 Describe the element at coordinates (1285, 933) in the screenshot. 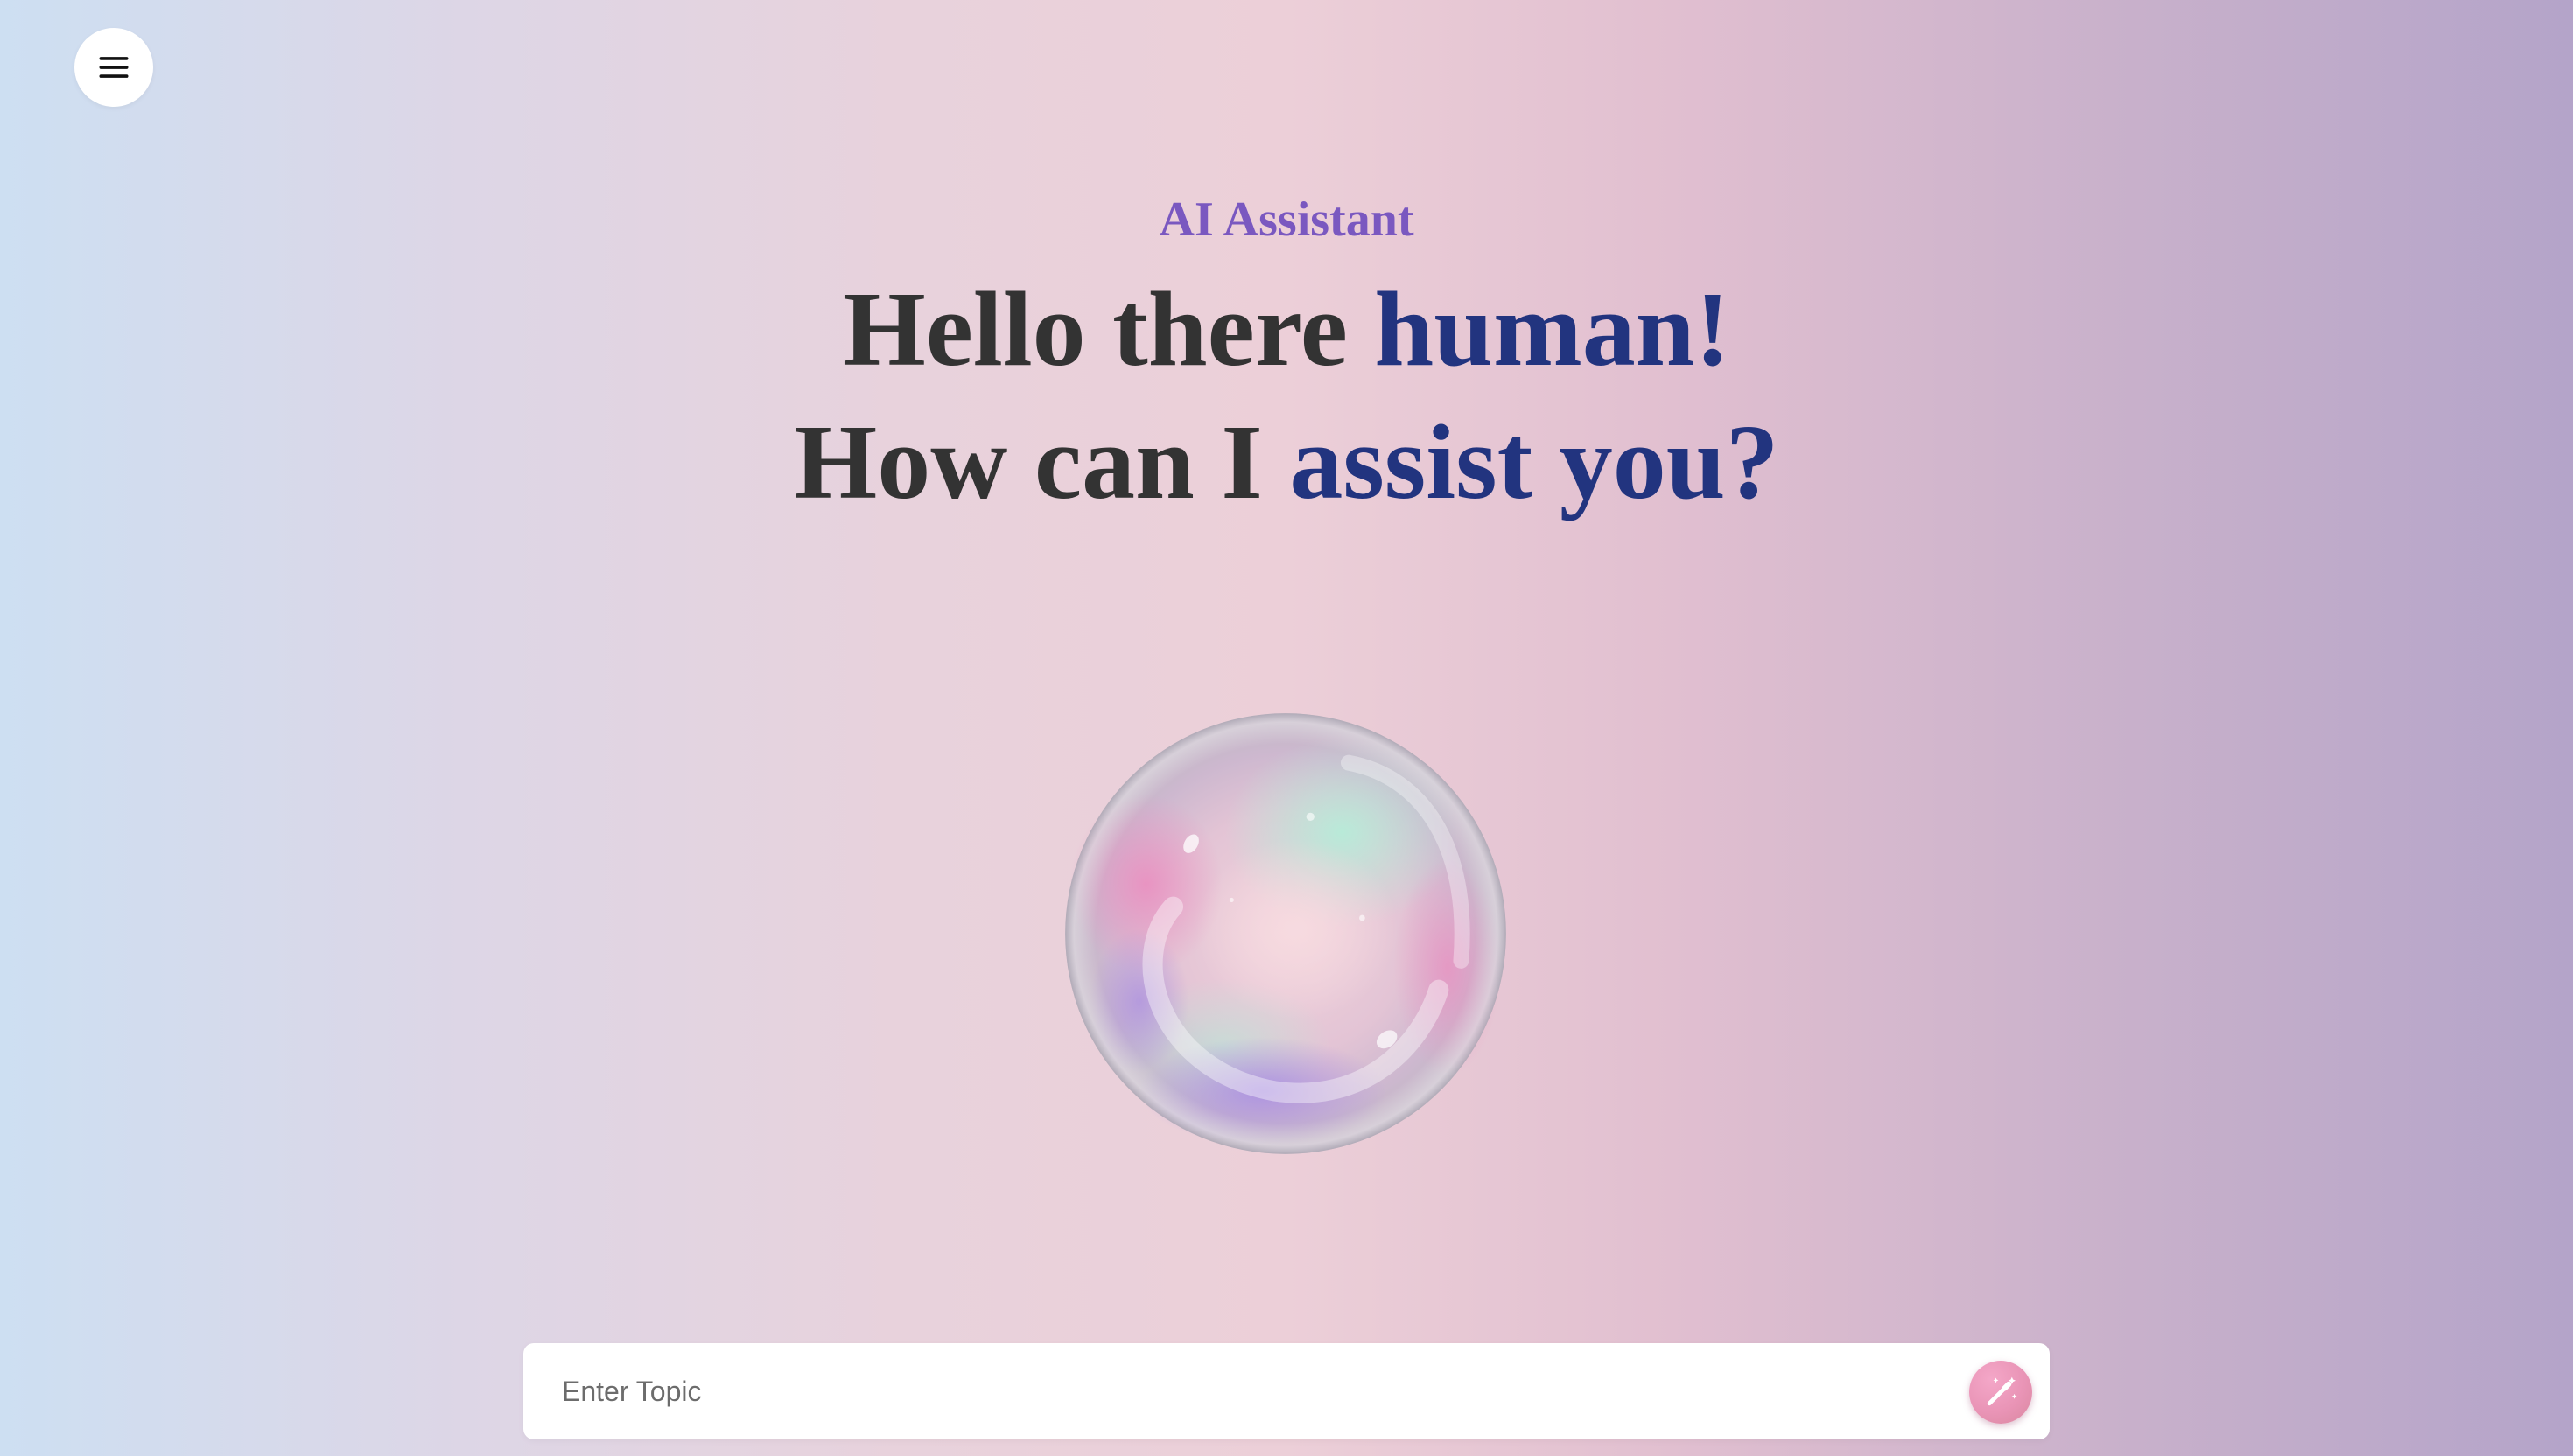

I see `assistant-orb` at that location.